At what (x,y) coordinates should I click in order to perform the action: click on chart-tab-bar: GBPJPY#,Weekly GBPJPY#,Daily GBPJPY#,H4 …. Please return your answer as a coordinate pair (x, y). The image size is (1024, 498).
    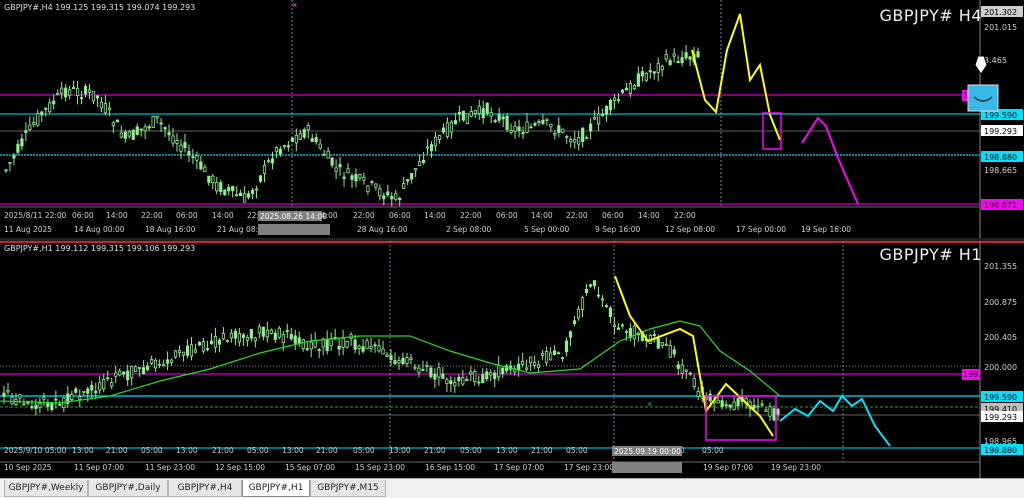
    Looking at the image, I should click on (512, 488).